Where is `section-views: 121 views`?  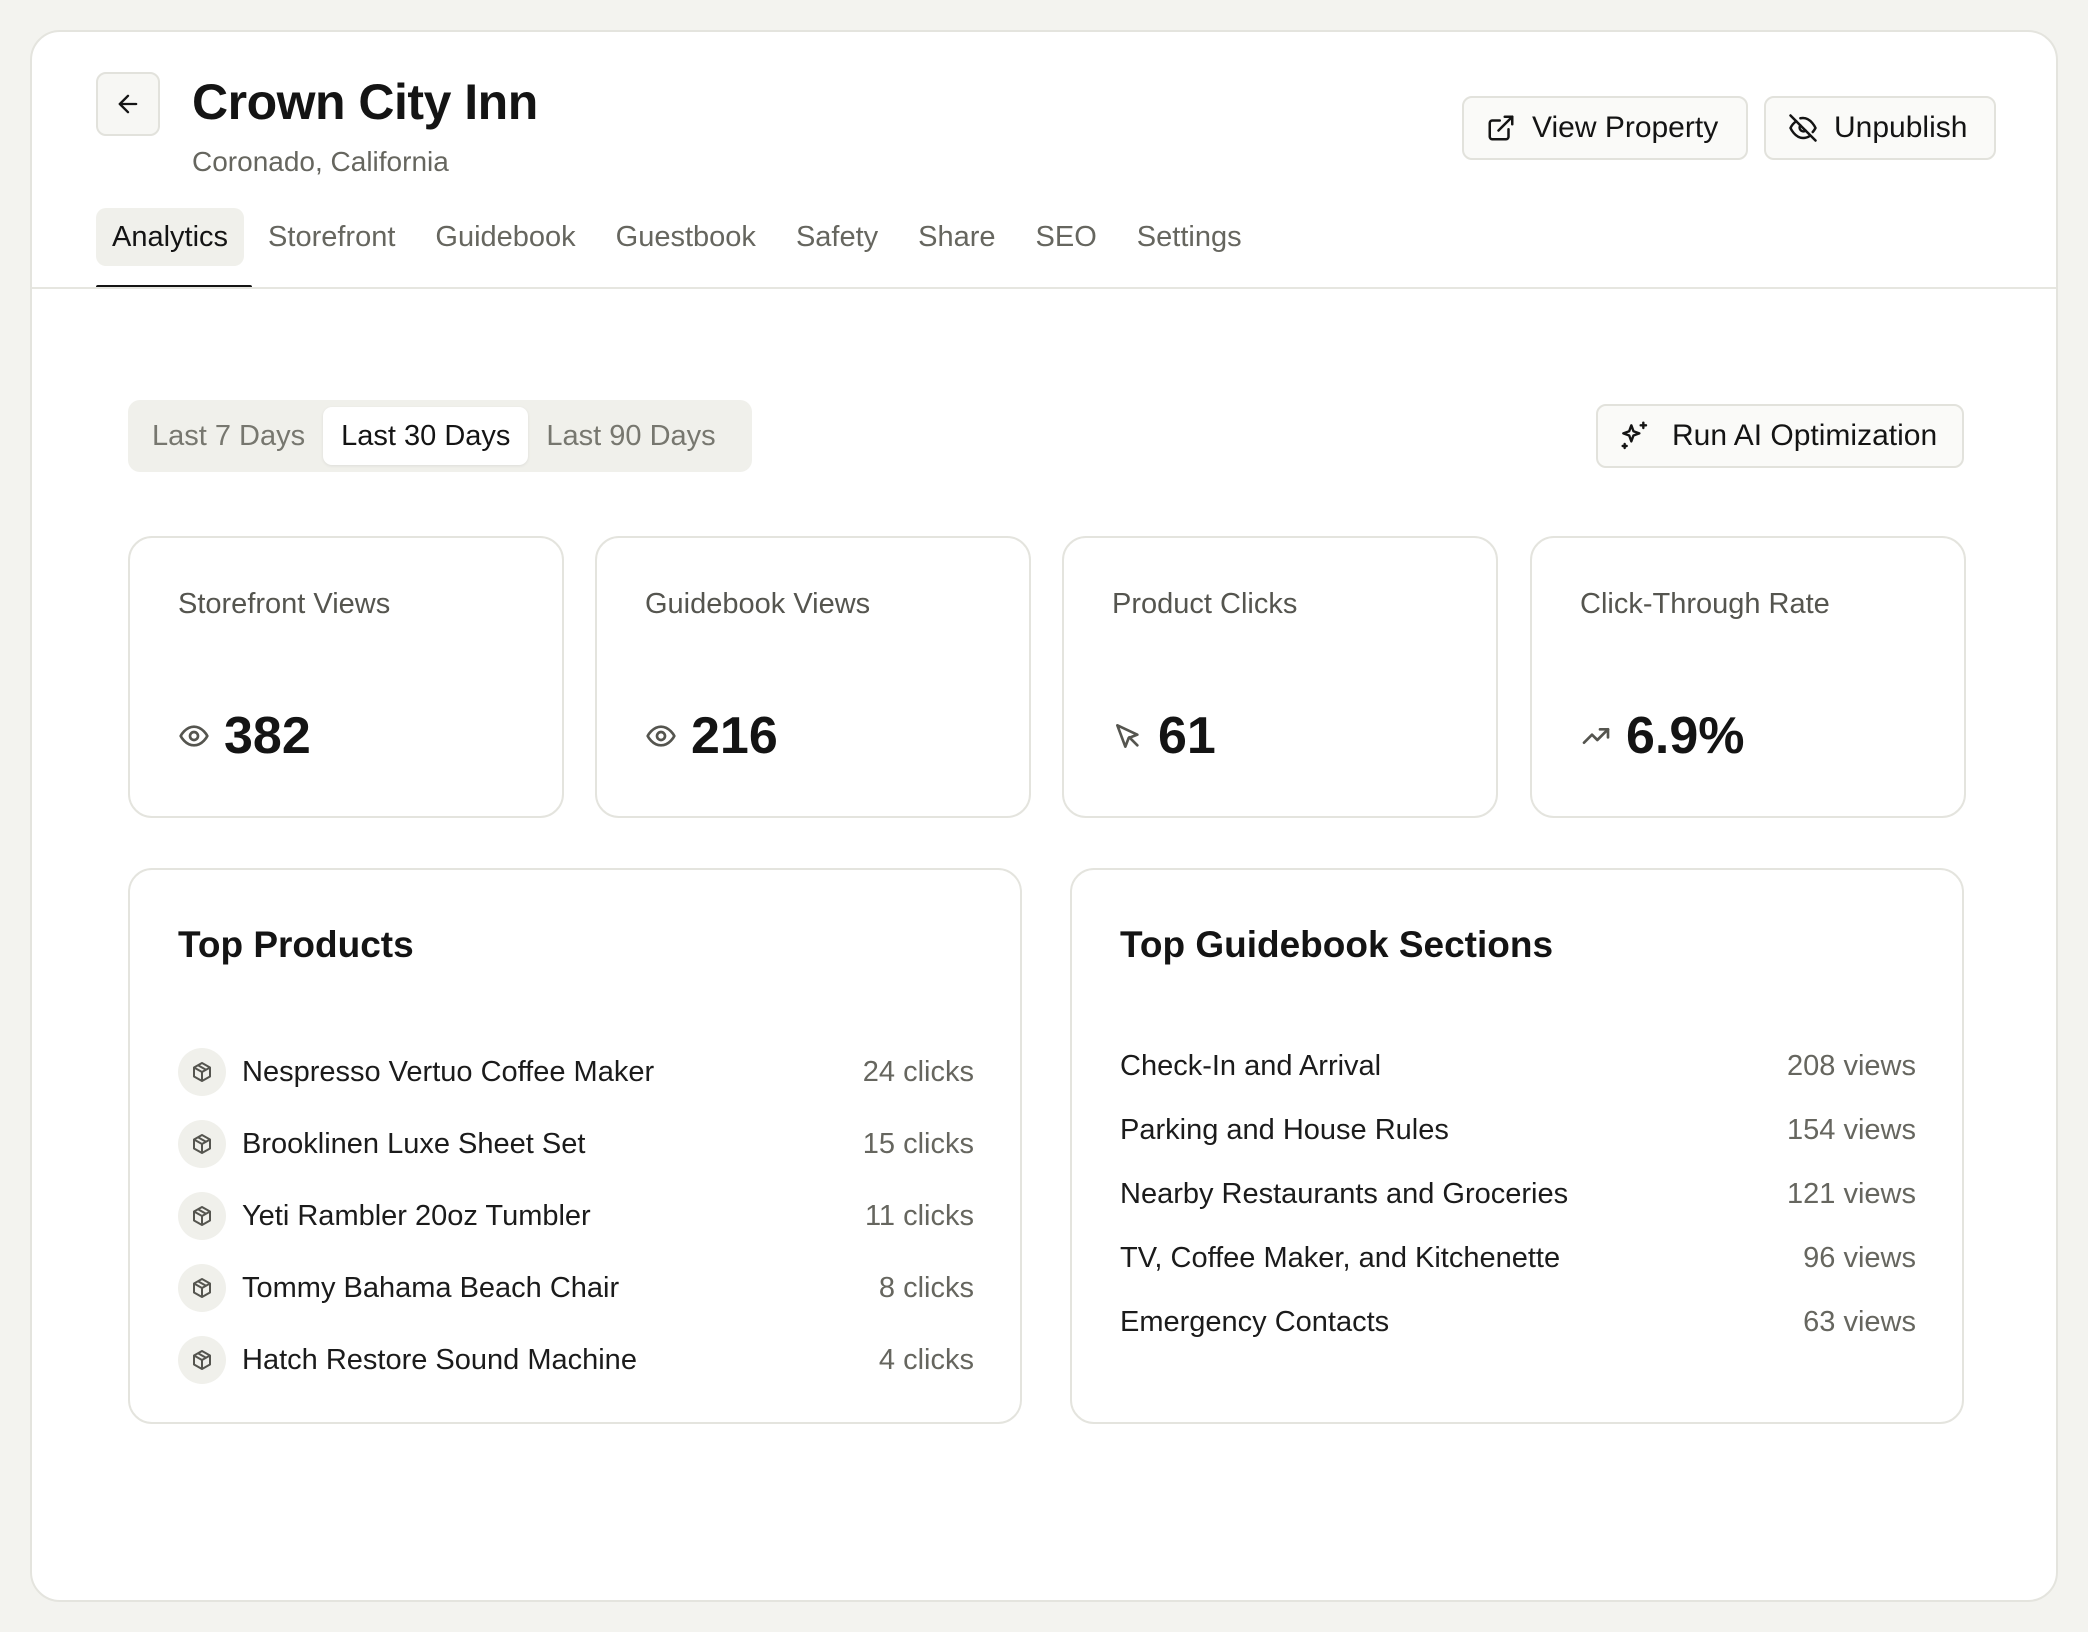
section-views: 121 views is located at coordinates (1851, 1193).